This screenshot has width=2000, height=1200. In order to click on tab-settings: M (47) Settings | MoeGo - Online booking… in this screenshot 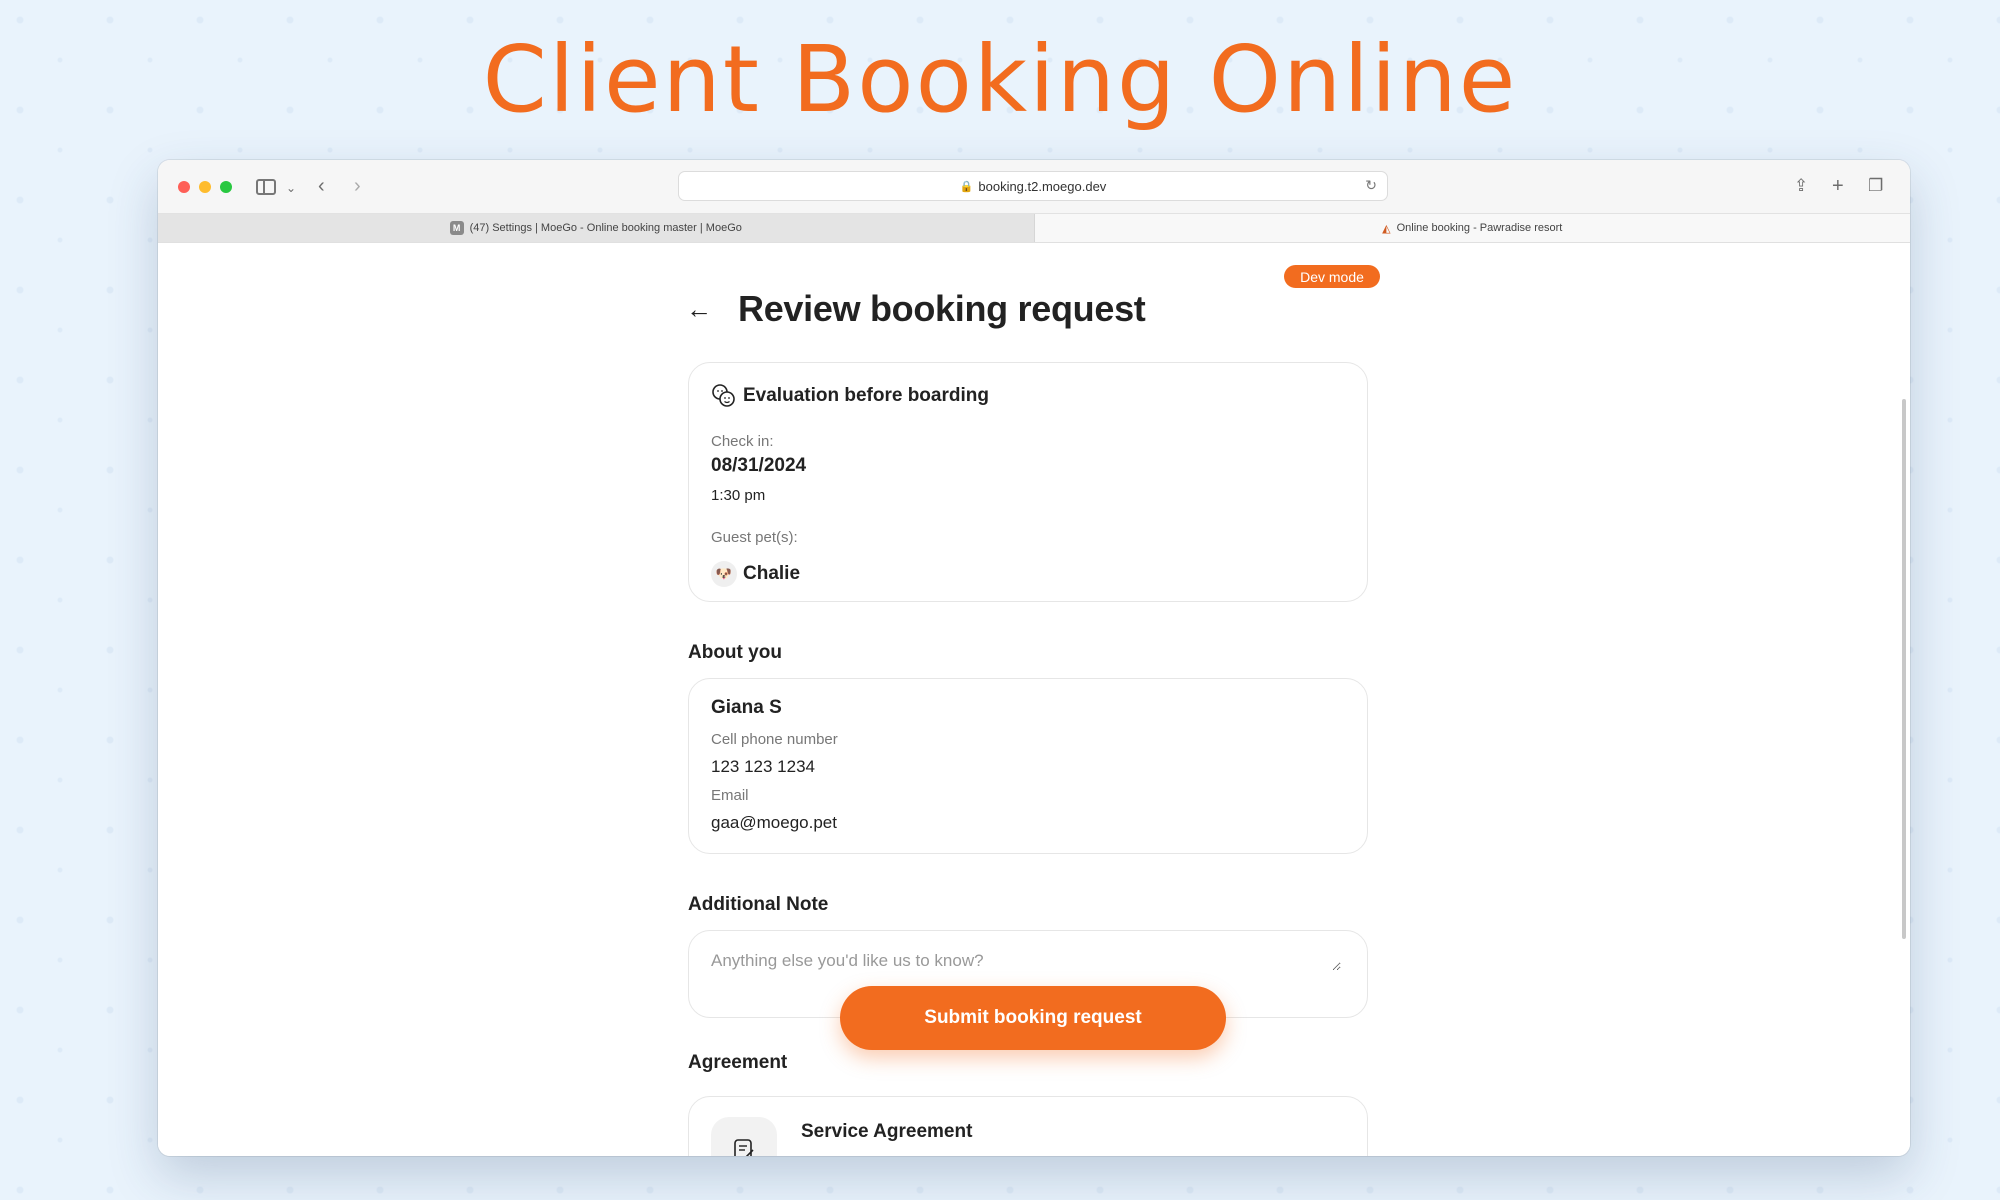, I will do `click(596, 228)`.